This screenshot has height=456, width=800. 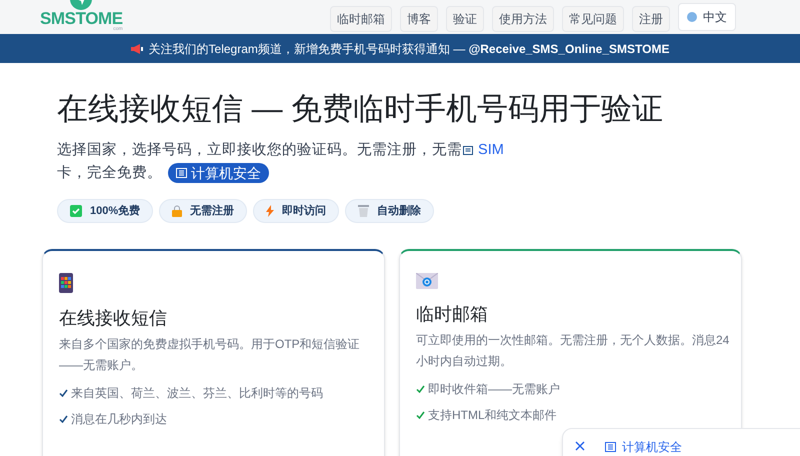 I want to click on page-heading: 在线接收短信 — 免费临时手机号码用于验证, so click(x=360, y=109).